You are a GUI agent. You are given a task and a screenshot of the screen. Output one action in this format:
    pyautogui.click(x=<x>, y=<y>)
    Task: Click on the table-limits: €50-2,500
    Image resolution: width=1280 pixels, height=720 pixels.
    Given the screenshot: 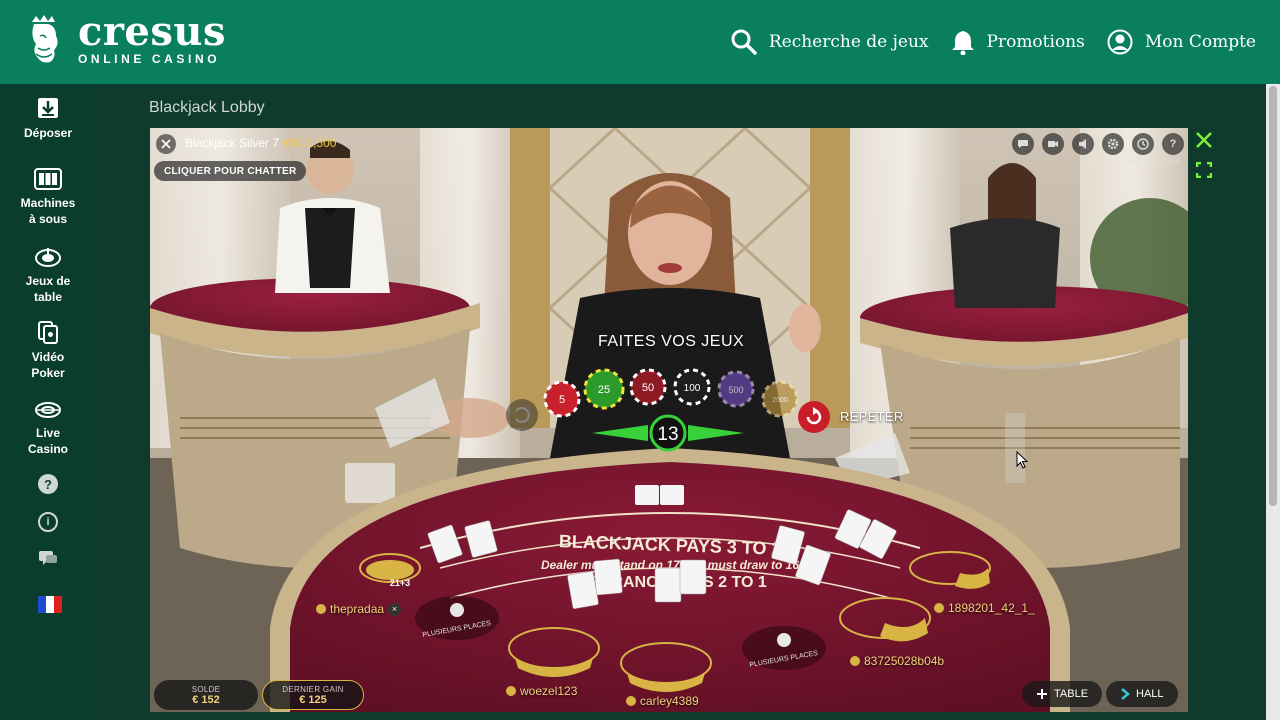 What is the action you would take?
    pyautogui.click(x=309, y=143)
    